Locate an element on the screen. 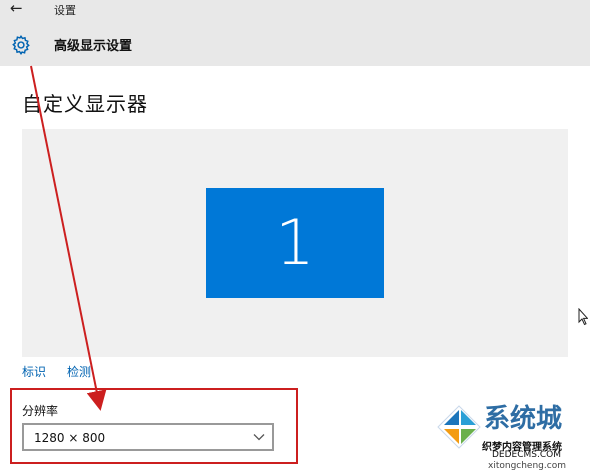  chevron-down-icon is located at coordinates (259, 437).